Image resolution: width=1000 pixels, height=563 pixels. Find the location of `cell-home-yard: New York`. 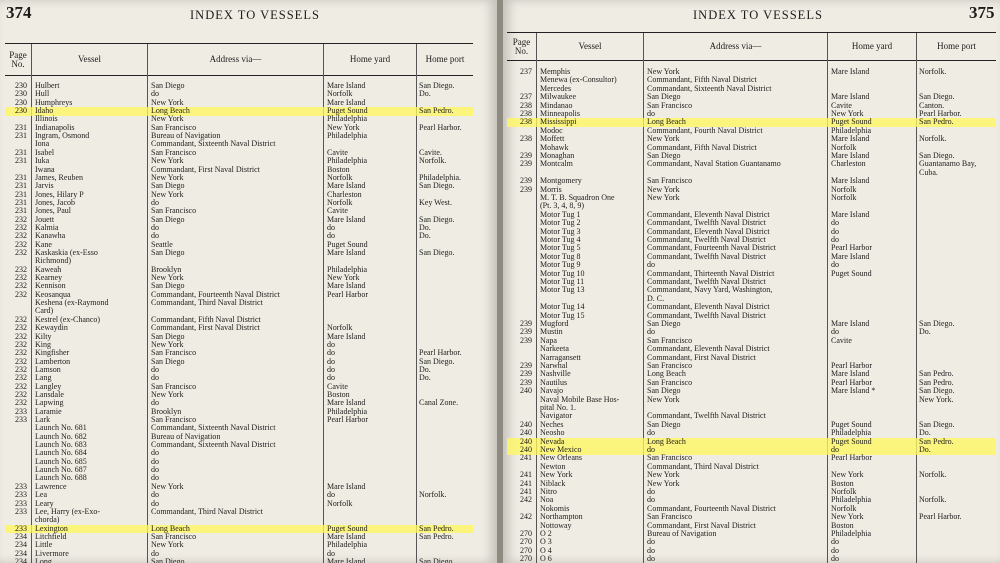

cell-home-yard: New York is located at coordinates (847, 475).